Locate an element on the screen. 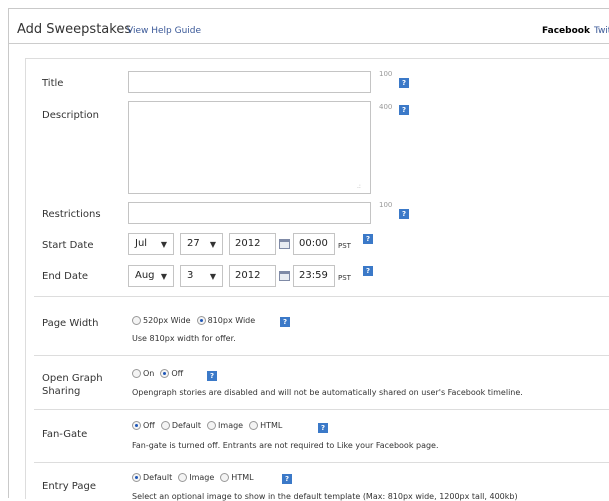 The image size is (609, 501). option-fg-off: Off is located at coordinates (149, 425).